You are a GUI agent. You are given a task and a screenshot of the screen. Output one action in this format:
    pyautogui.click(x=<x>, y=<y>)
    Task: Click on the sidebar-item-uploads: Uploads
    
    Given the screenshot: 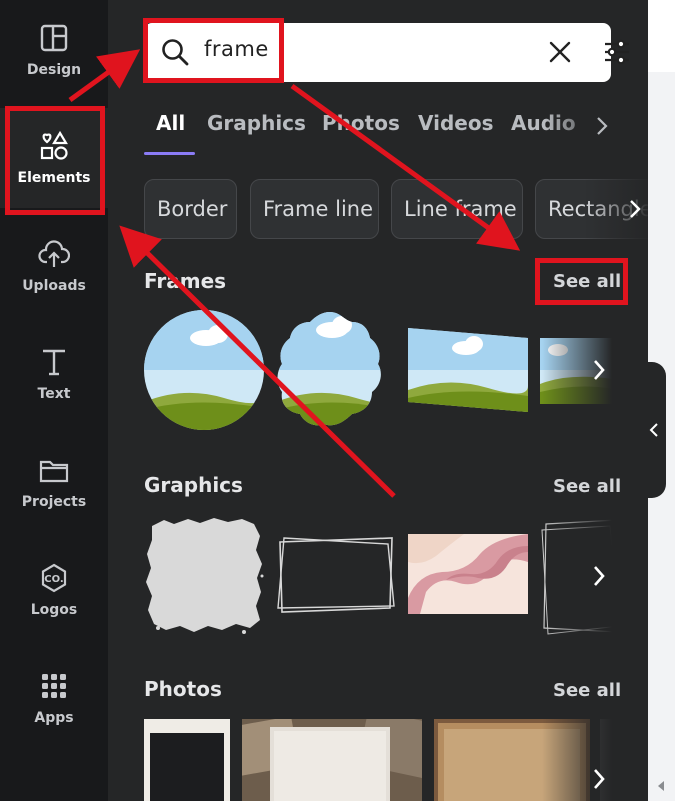 What is the action you would take?
    pyautogui.click(x=54, y=266)
    